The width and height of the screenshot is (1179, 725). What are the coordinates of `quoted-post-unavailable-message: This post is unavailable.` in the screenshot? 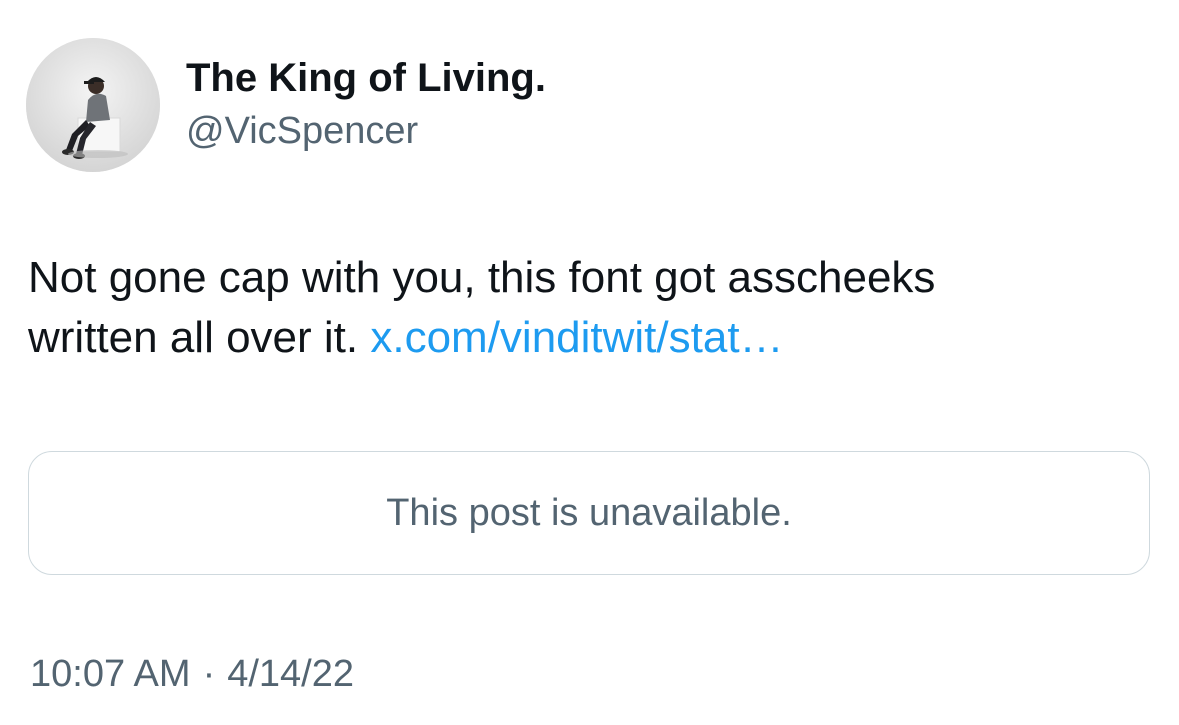 It's located at (589, 512).